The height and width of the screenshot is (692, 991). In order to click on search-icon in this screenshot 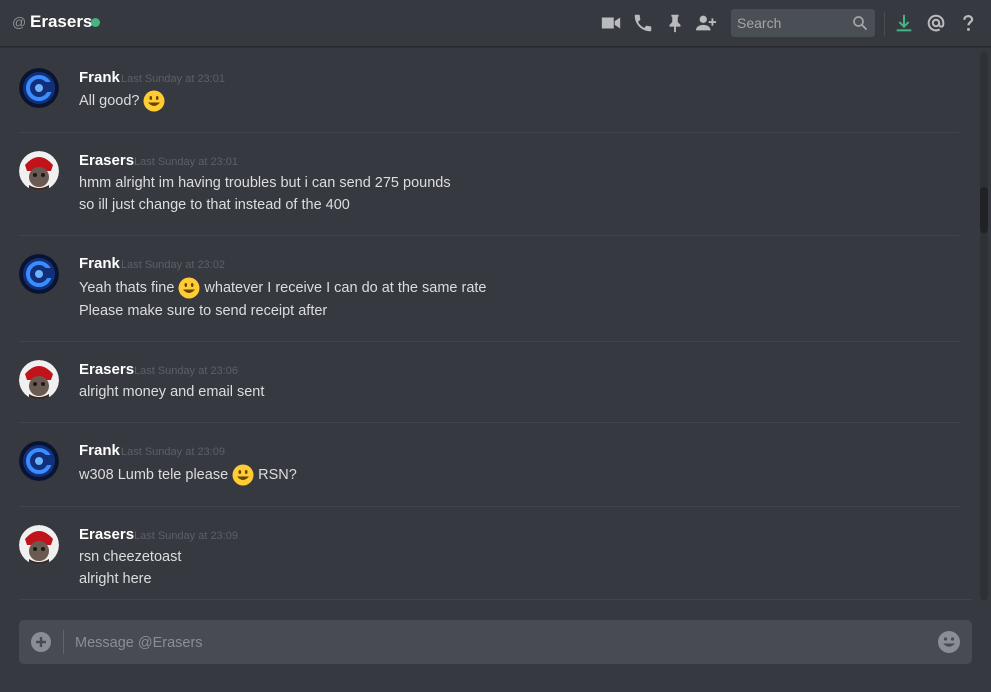, I will do `click(860, 23)`.